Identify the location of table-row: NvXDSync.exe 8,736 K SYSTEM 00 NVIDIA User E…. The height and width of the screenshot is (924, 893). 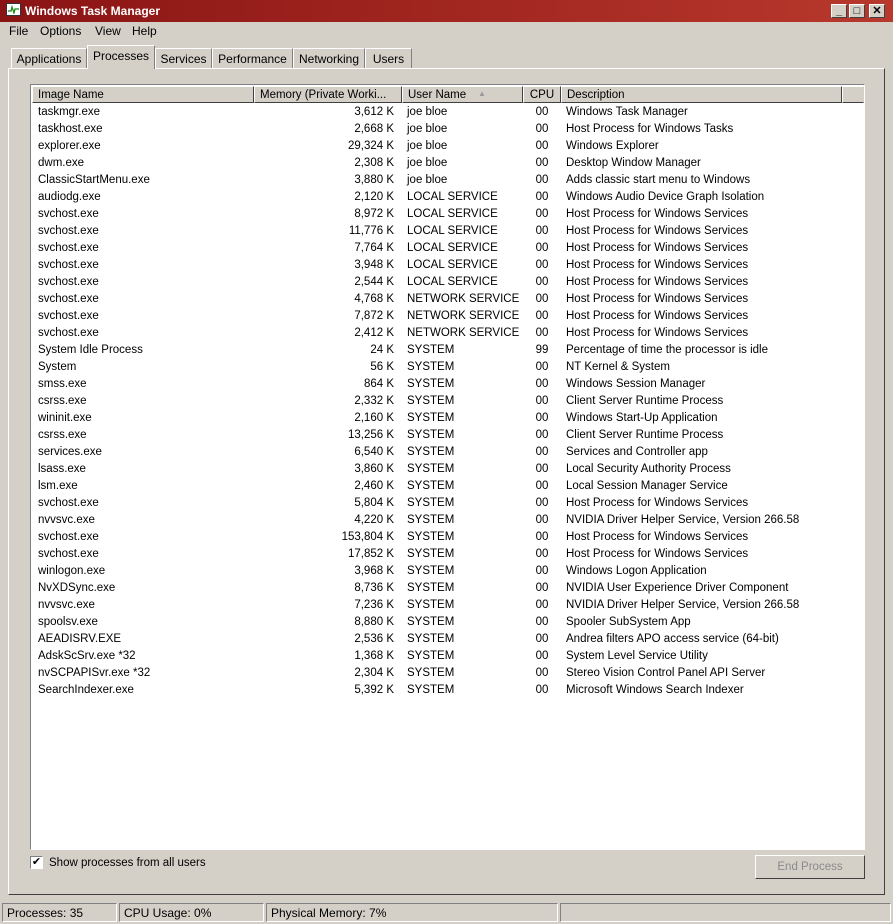
(448, 588).